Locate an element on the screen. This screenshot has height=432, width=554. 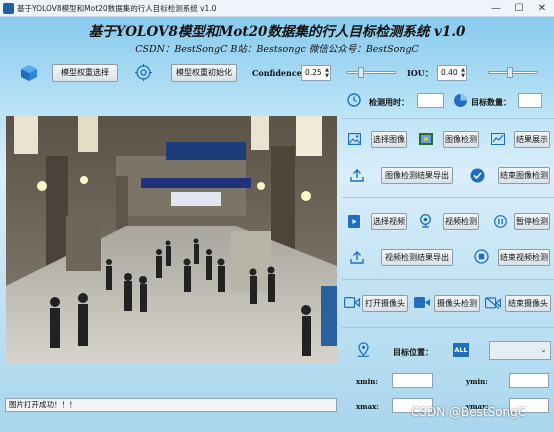
status-bar: 图片打开成功！！！ is located at coordinates (171, 405).